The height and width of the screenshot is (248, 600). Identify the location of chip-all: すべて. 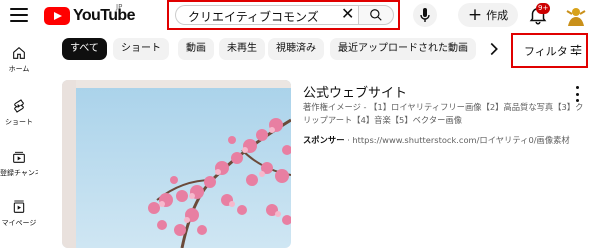
(84, 49).